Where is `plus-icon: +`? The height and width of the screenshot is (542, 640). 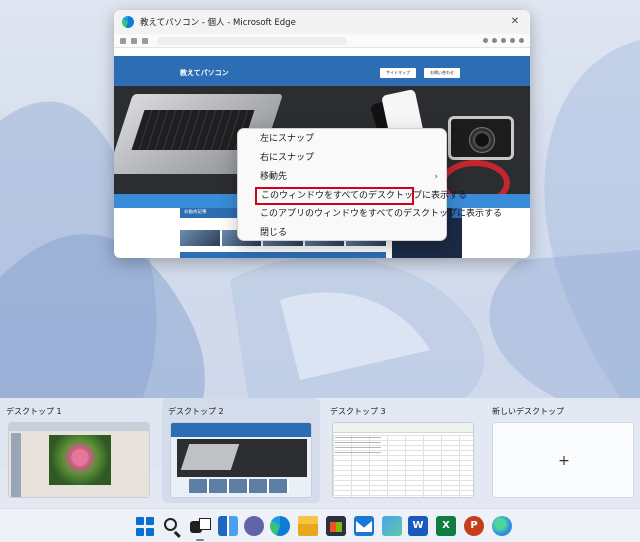
plus-icon: + is located at coordinates (564, 461).